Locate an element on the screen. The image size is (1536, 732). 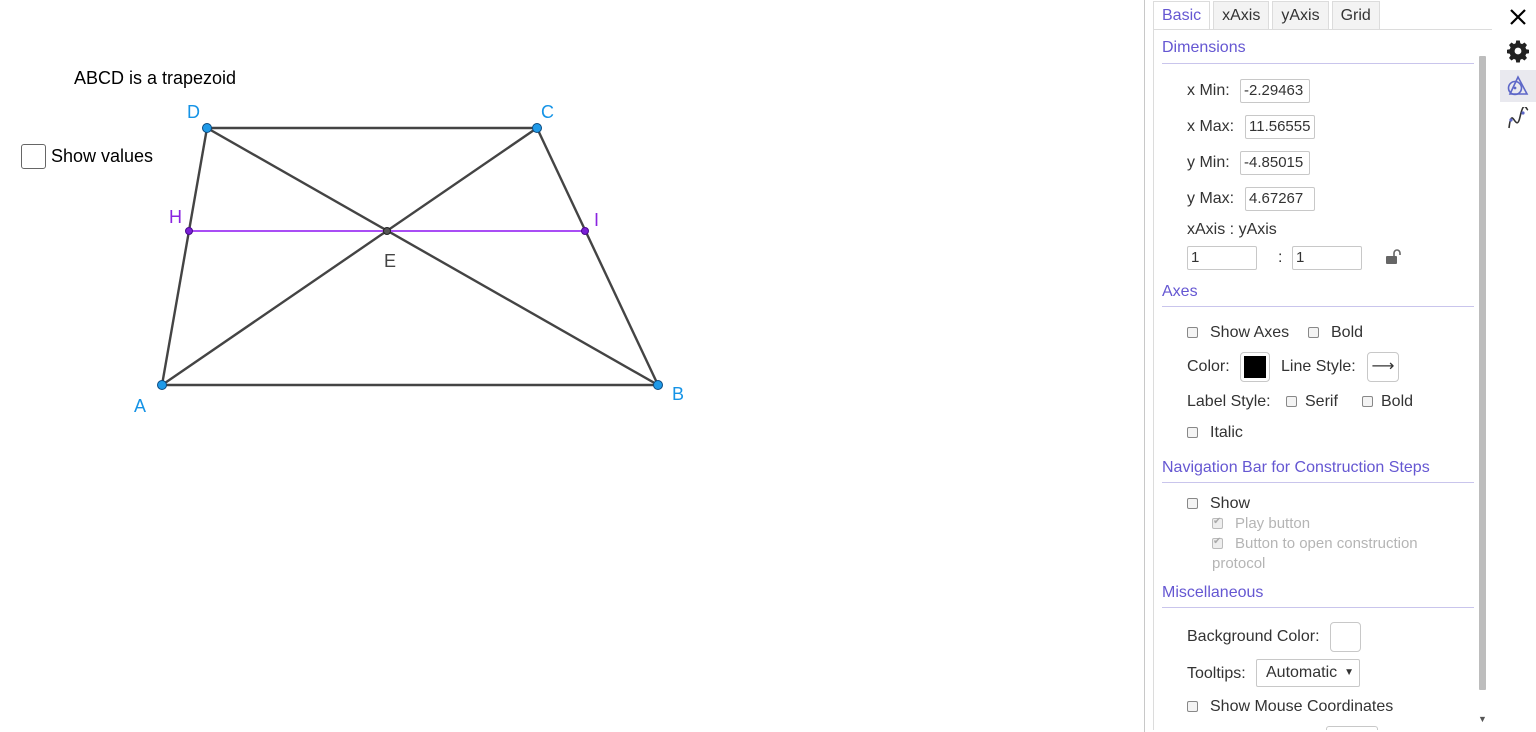
open-protocol-label-line1: Button to open construction is located at coordinates (1326, 543).